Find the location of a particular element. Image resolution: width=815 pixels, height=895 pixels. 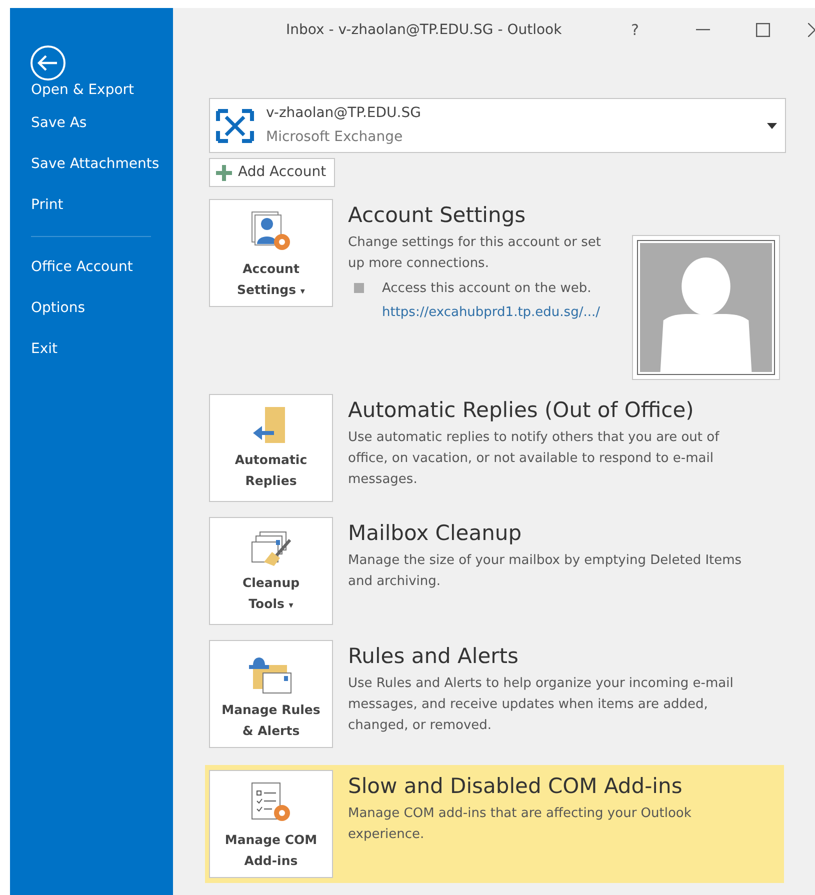

window-title: Inbox - v-zhaolan@TP.EDU.SG - Outlook is located at coordinates (424, 30).